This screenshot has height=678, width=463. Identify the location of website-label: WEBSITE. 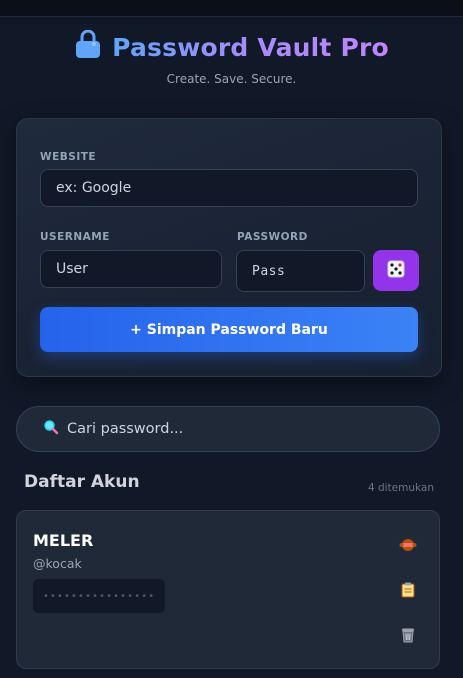
(68, 157).